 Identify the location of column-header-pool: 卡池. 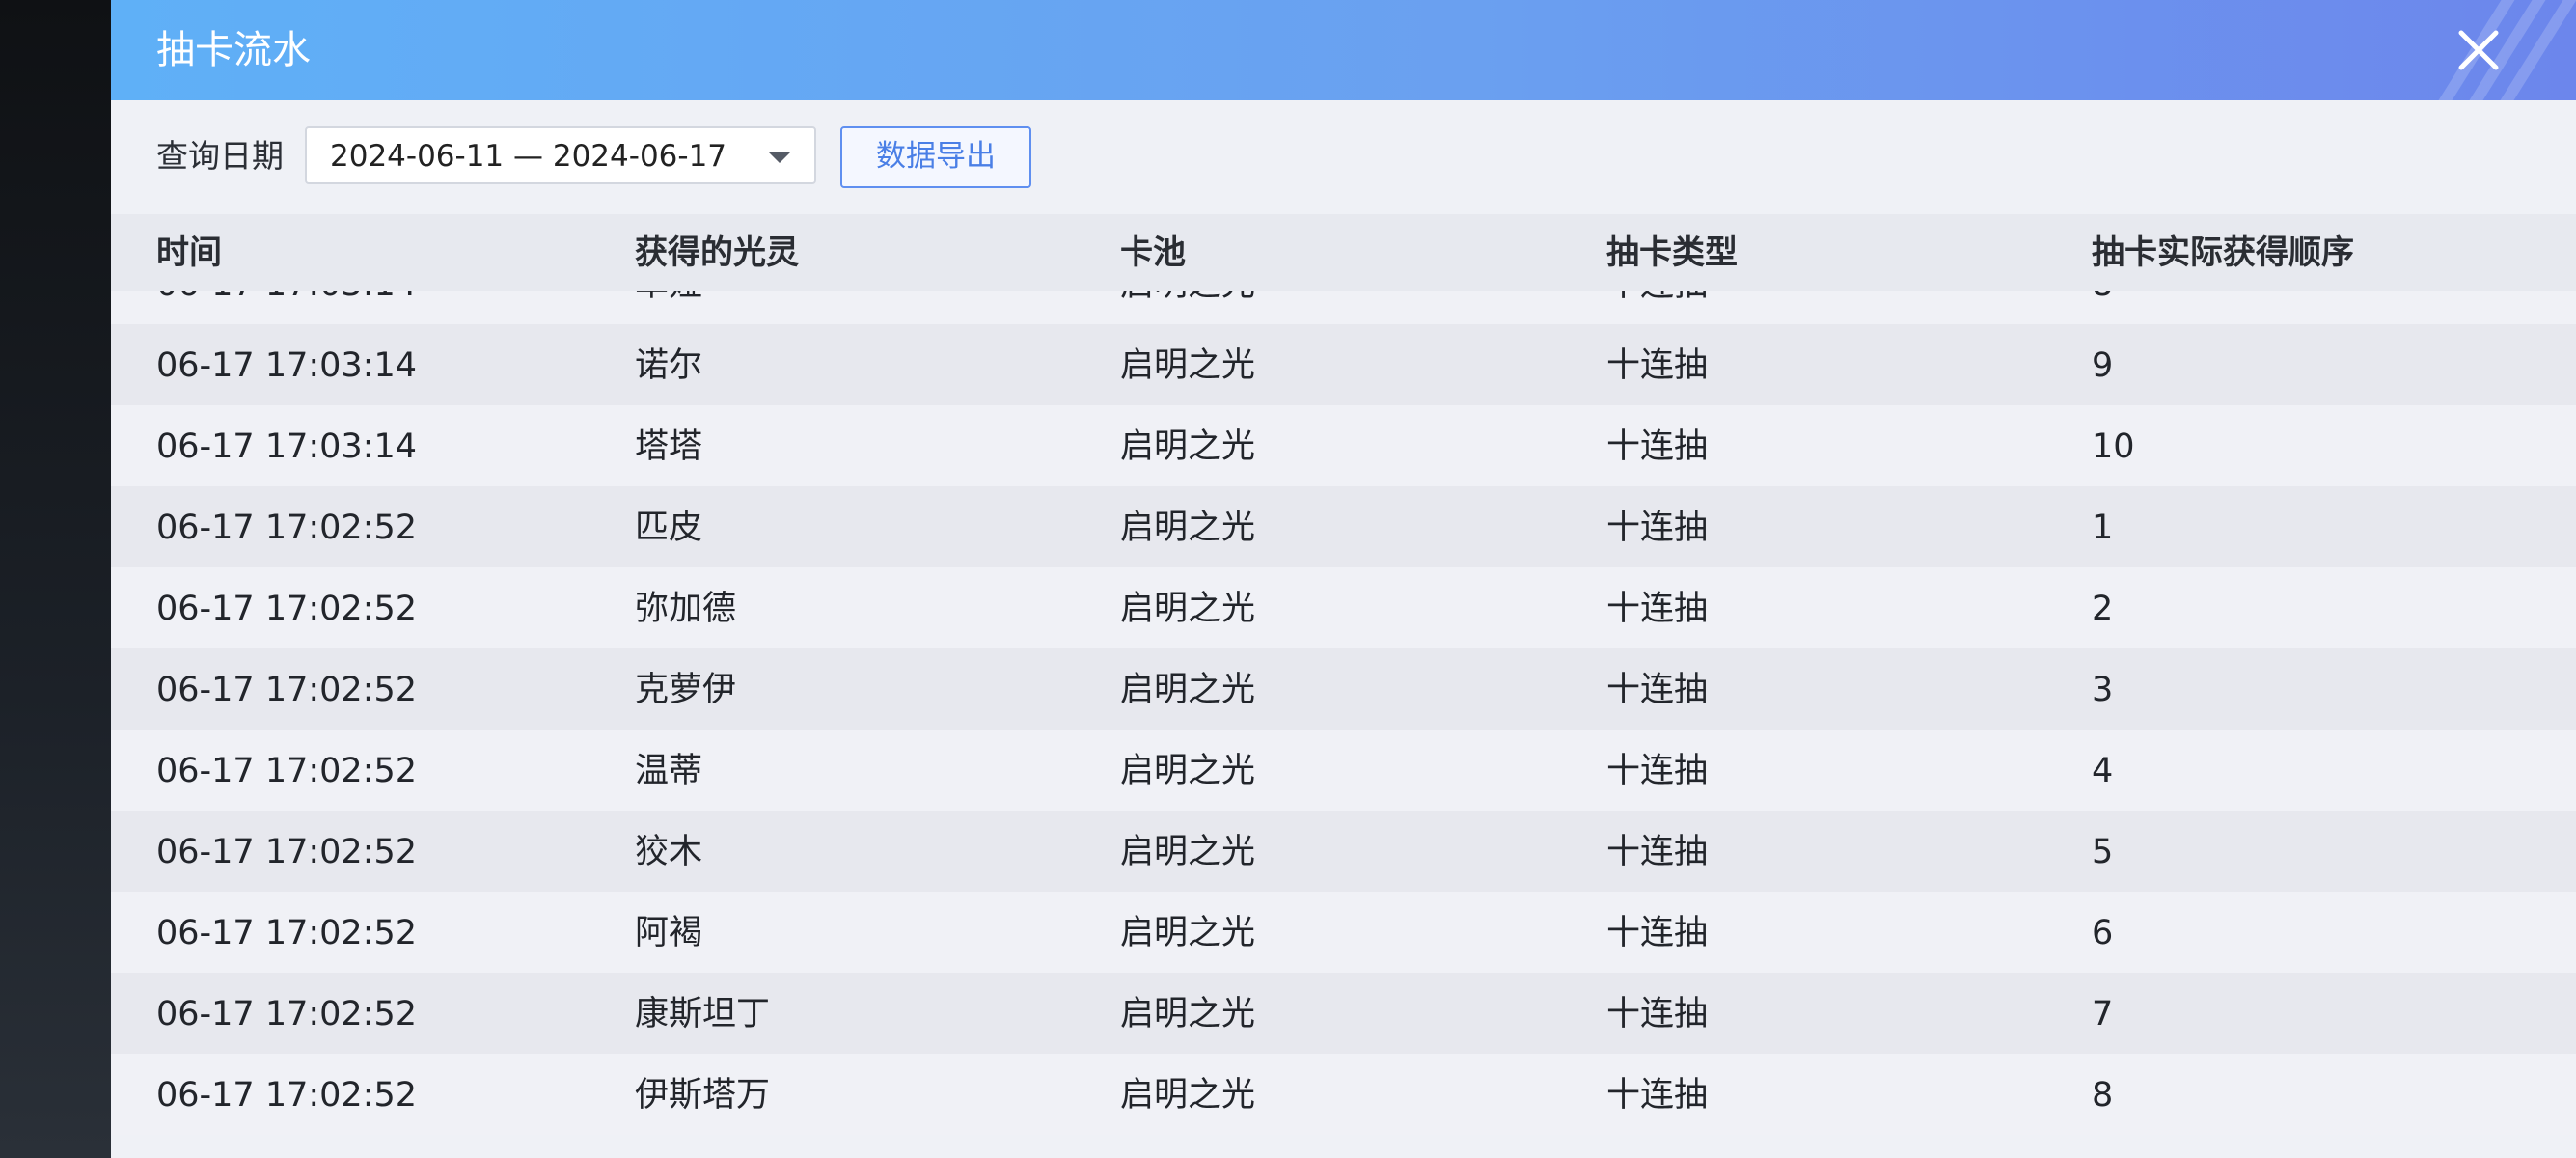
(1153, 253).